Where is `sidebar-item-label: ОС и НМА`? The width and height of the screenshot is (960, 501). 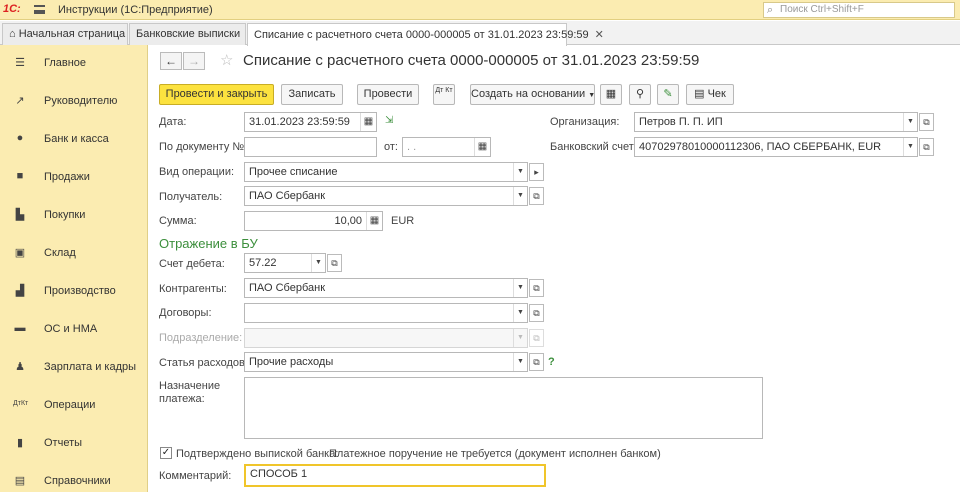
sidebar-item-label: ОС и НМА is located at coordinates (71, 329).